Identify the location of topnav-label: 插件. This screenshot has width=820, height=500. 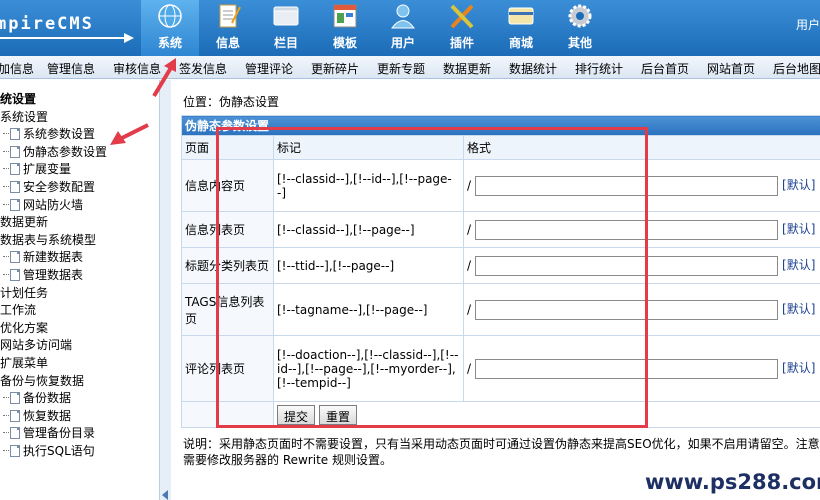
(461, 43).